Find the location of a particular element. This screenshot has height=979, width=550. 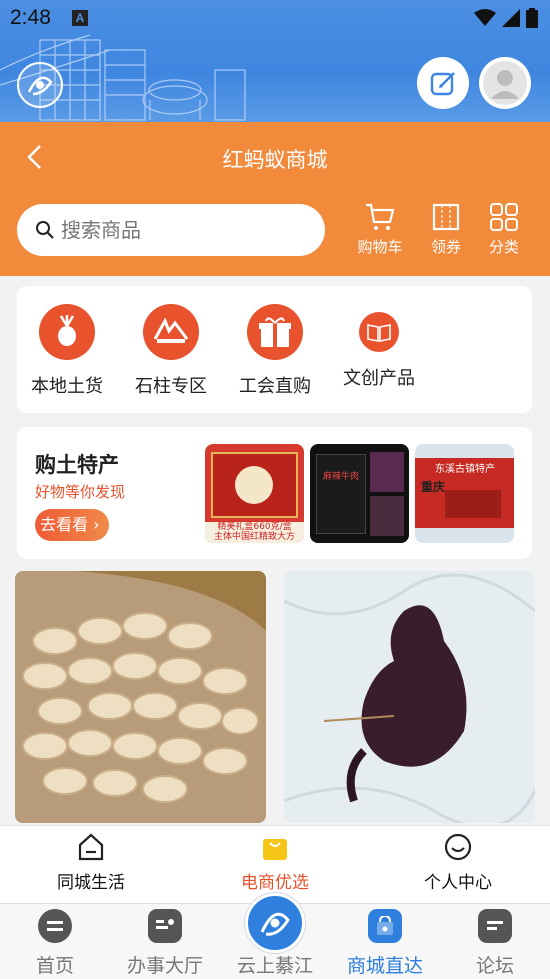

category-cultural: 文创产品 is located at coordinates (379, 347).